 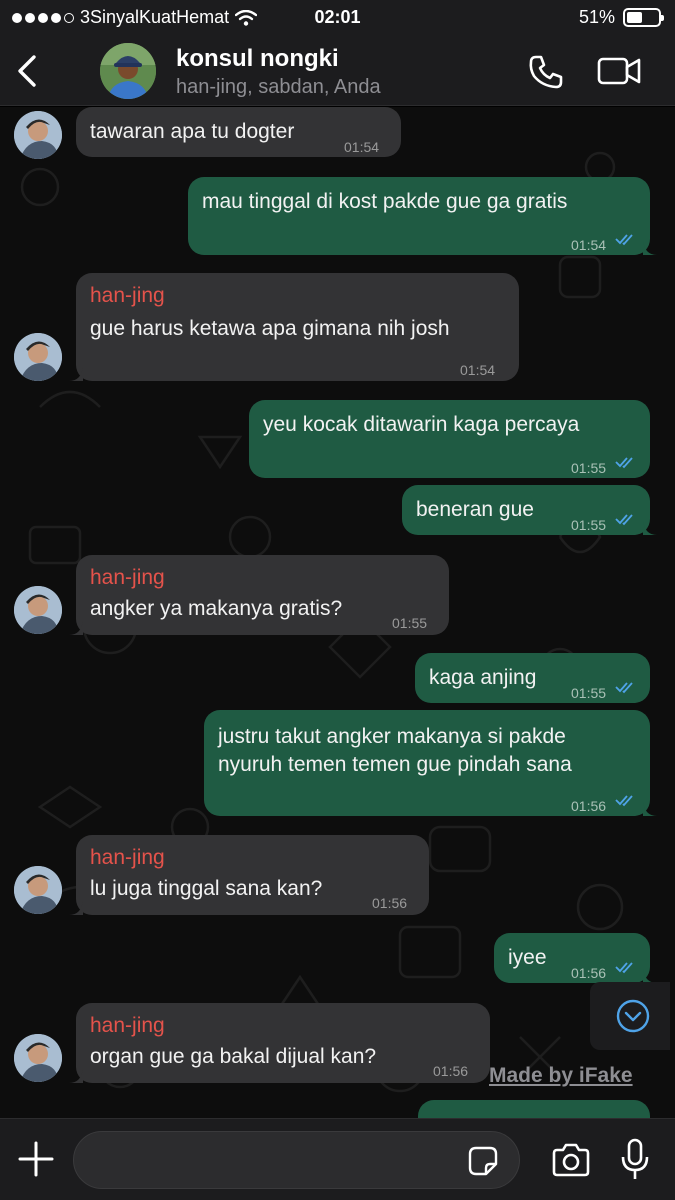 I want to click on message-bubble-incoming: tawaran apa tu dogter 01:54, so click(x=238, y=132).